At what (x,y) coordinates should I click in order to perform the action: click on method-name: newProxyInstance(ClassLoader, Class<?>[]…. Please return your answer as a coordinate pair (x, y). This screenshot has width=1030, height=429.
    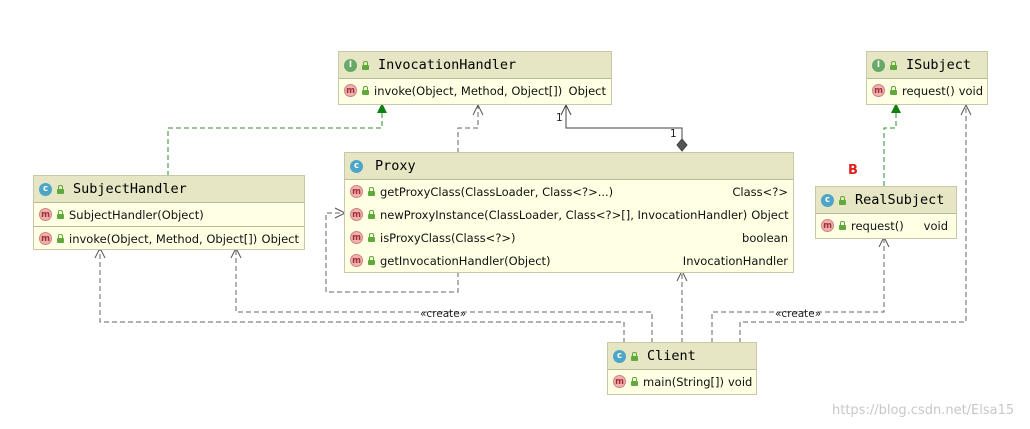
    Looking at the image, I should click on (564, 214).